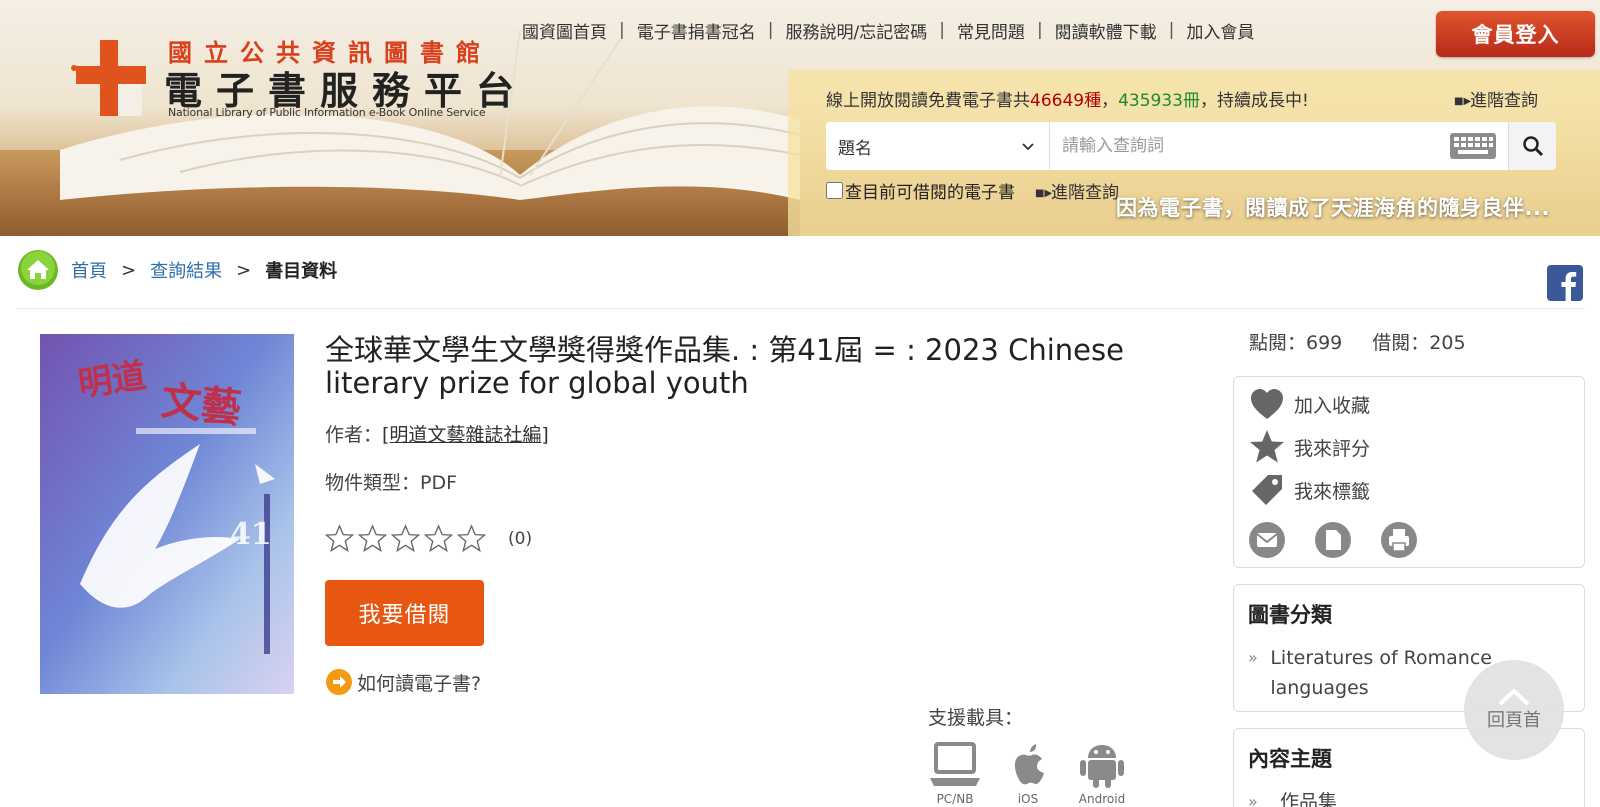 The width and height of the screenshot is (1600, 807). Describe the element at coordinates (696, 30) in the screenshot. I see `nav-link-donation: 電子書捐書冠名` at that location.